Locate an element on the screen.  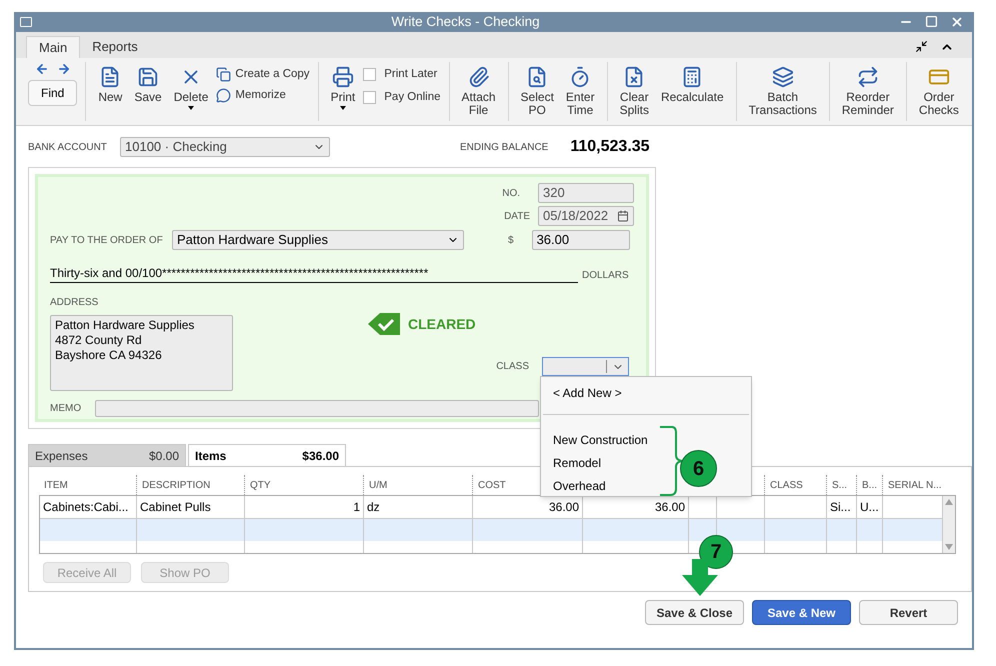
field-label: DOLLARS is located at coordinates (605, 276).